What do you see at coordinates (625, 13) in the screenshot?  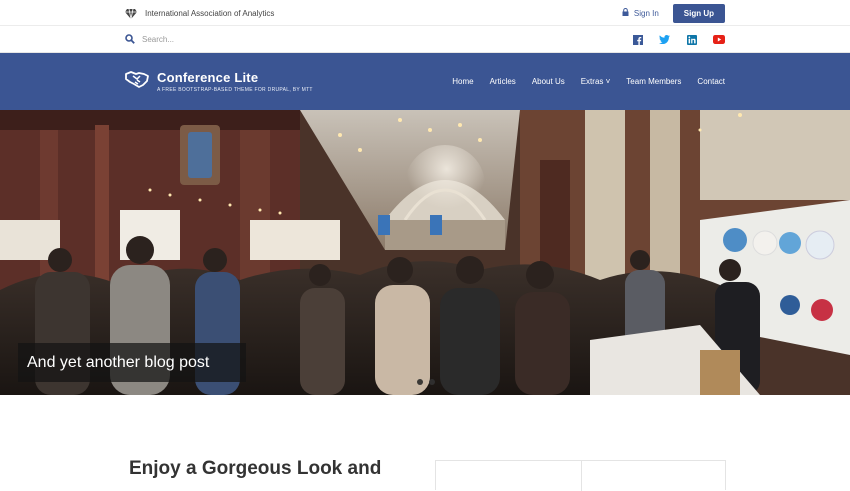 I see `lock-icon` at bounding box center [625, 13].